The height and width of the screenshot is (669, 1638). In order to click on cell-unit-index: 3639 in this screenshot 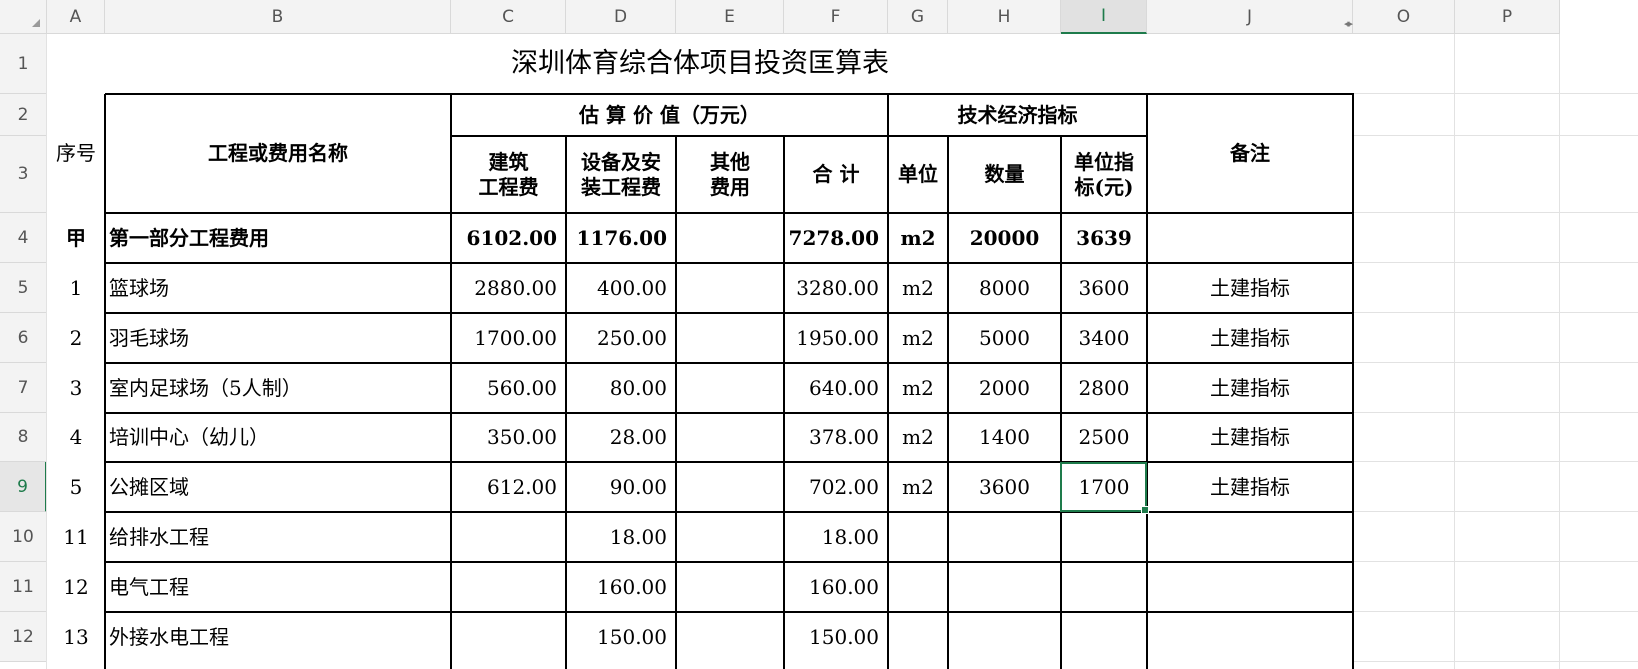, I will do `click(1104, 238)`.